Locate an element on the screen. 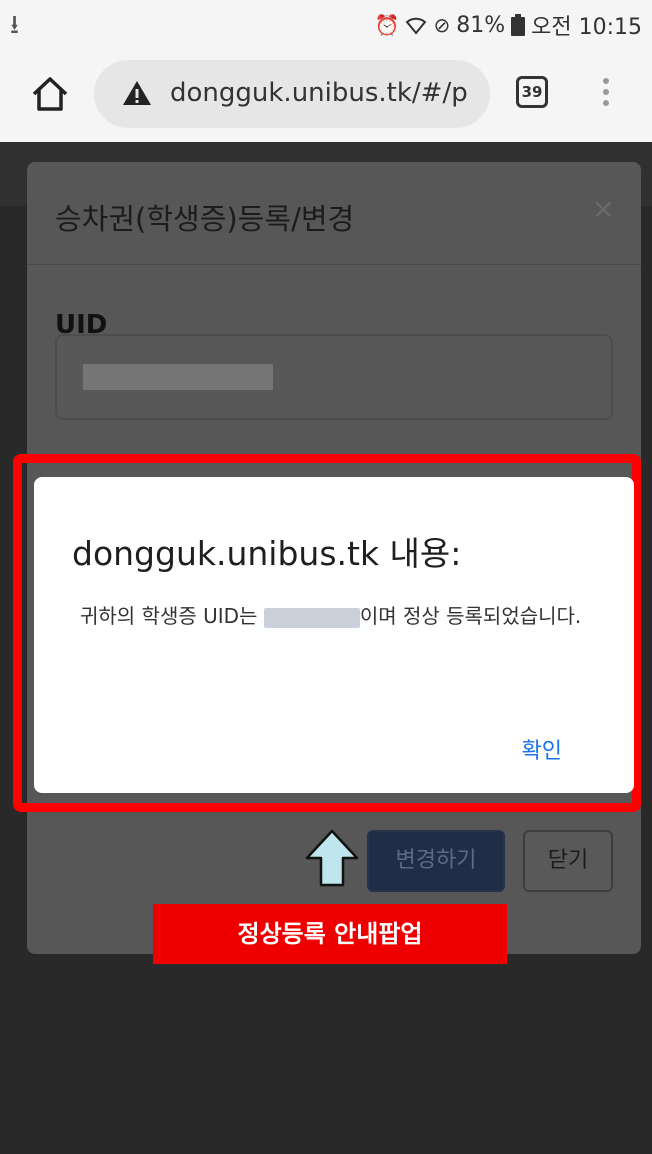 The height and width of the screenshot is (1154, 652). overflow-menu-icon is located at coordinates (606, 95).